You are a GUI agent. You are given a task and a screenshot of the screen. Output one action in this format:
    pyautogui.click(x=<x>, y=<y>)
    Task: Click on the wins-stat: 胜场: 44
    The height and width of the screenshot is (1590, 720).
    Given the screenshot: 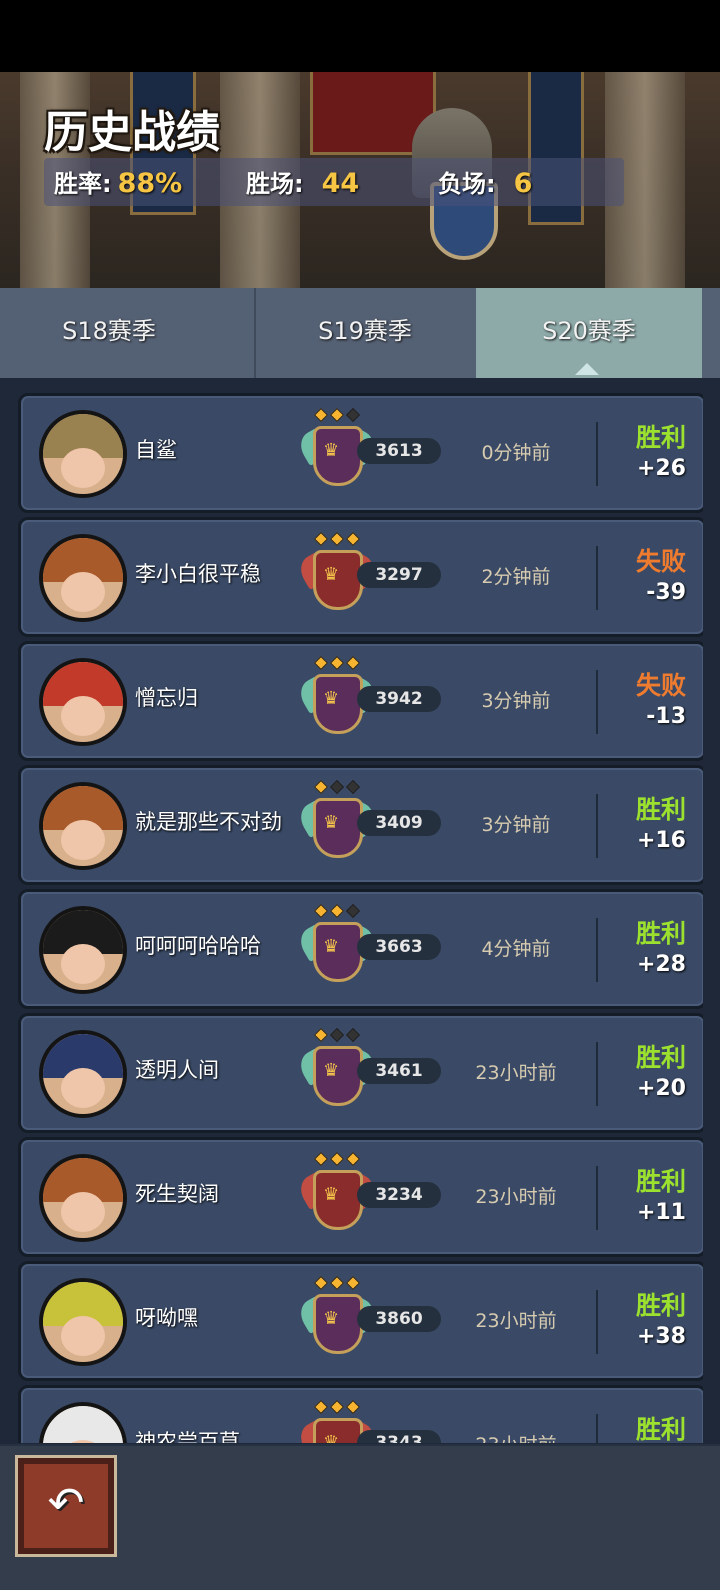 What is the action you would take?
    pyautogui.click(x=302, y=181)
    